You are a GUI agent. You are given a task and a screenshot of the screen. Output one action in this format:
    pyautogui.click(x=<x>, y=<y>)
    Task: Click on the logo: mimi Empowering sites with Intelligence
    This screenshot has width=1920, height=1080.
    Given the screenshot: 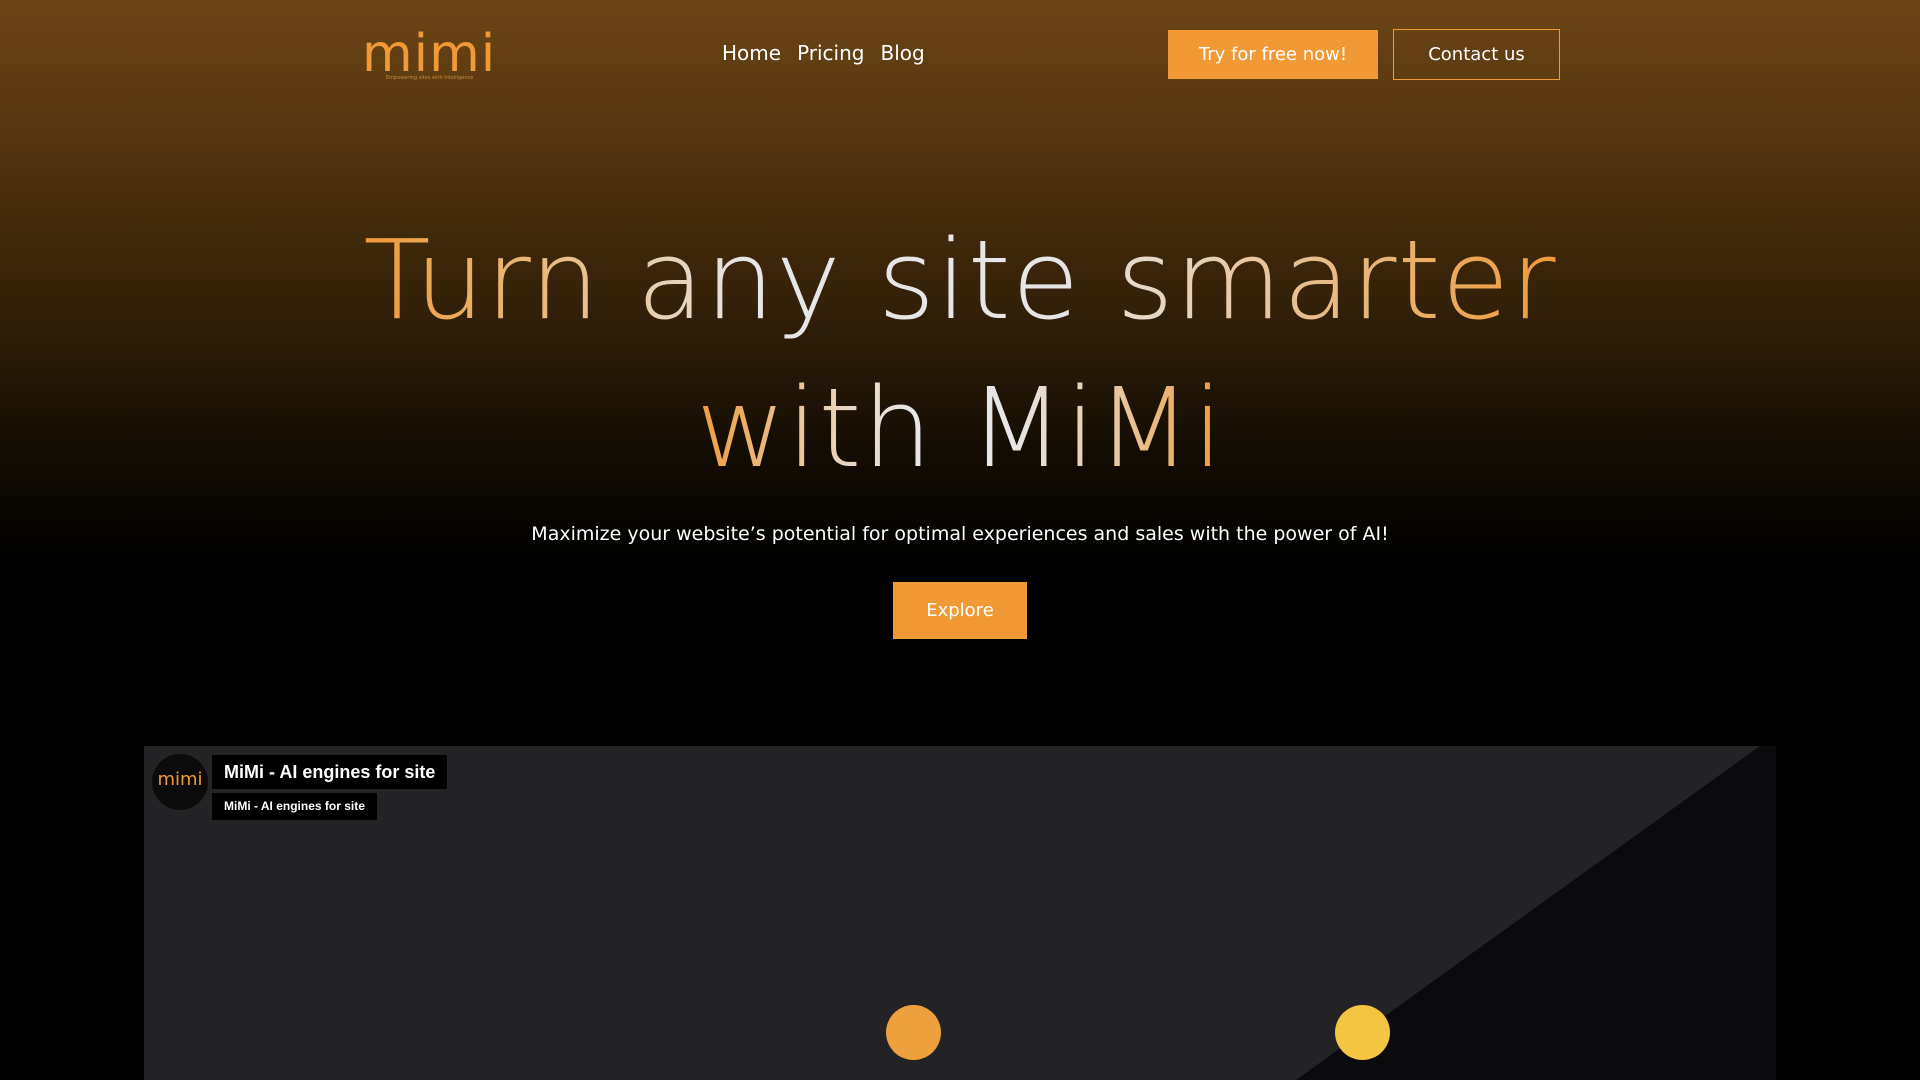 What is the action you would take?
    pyautogui.click(x=428, y=56)
    